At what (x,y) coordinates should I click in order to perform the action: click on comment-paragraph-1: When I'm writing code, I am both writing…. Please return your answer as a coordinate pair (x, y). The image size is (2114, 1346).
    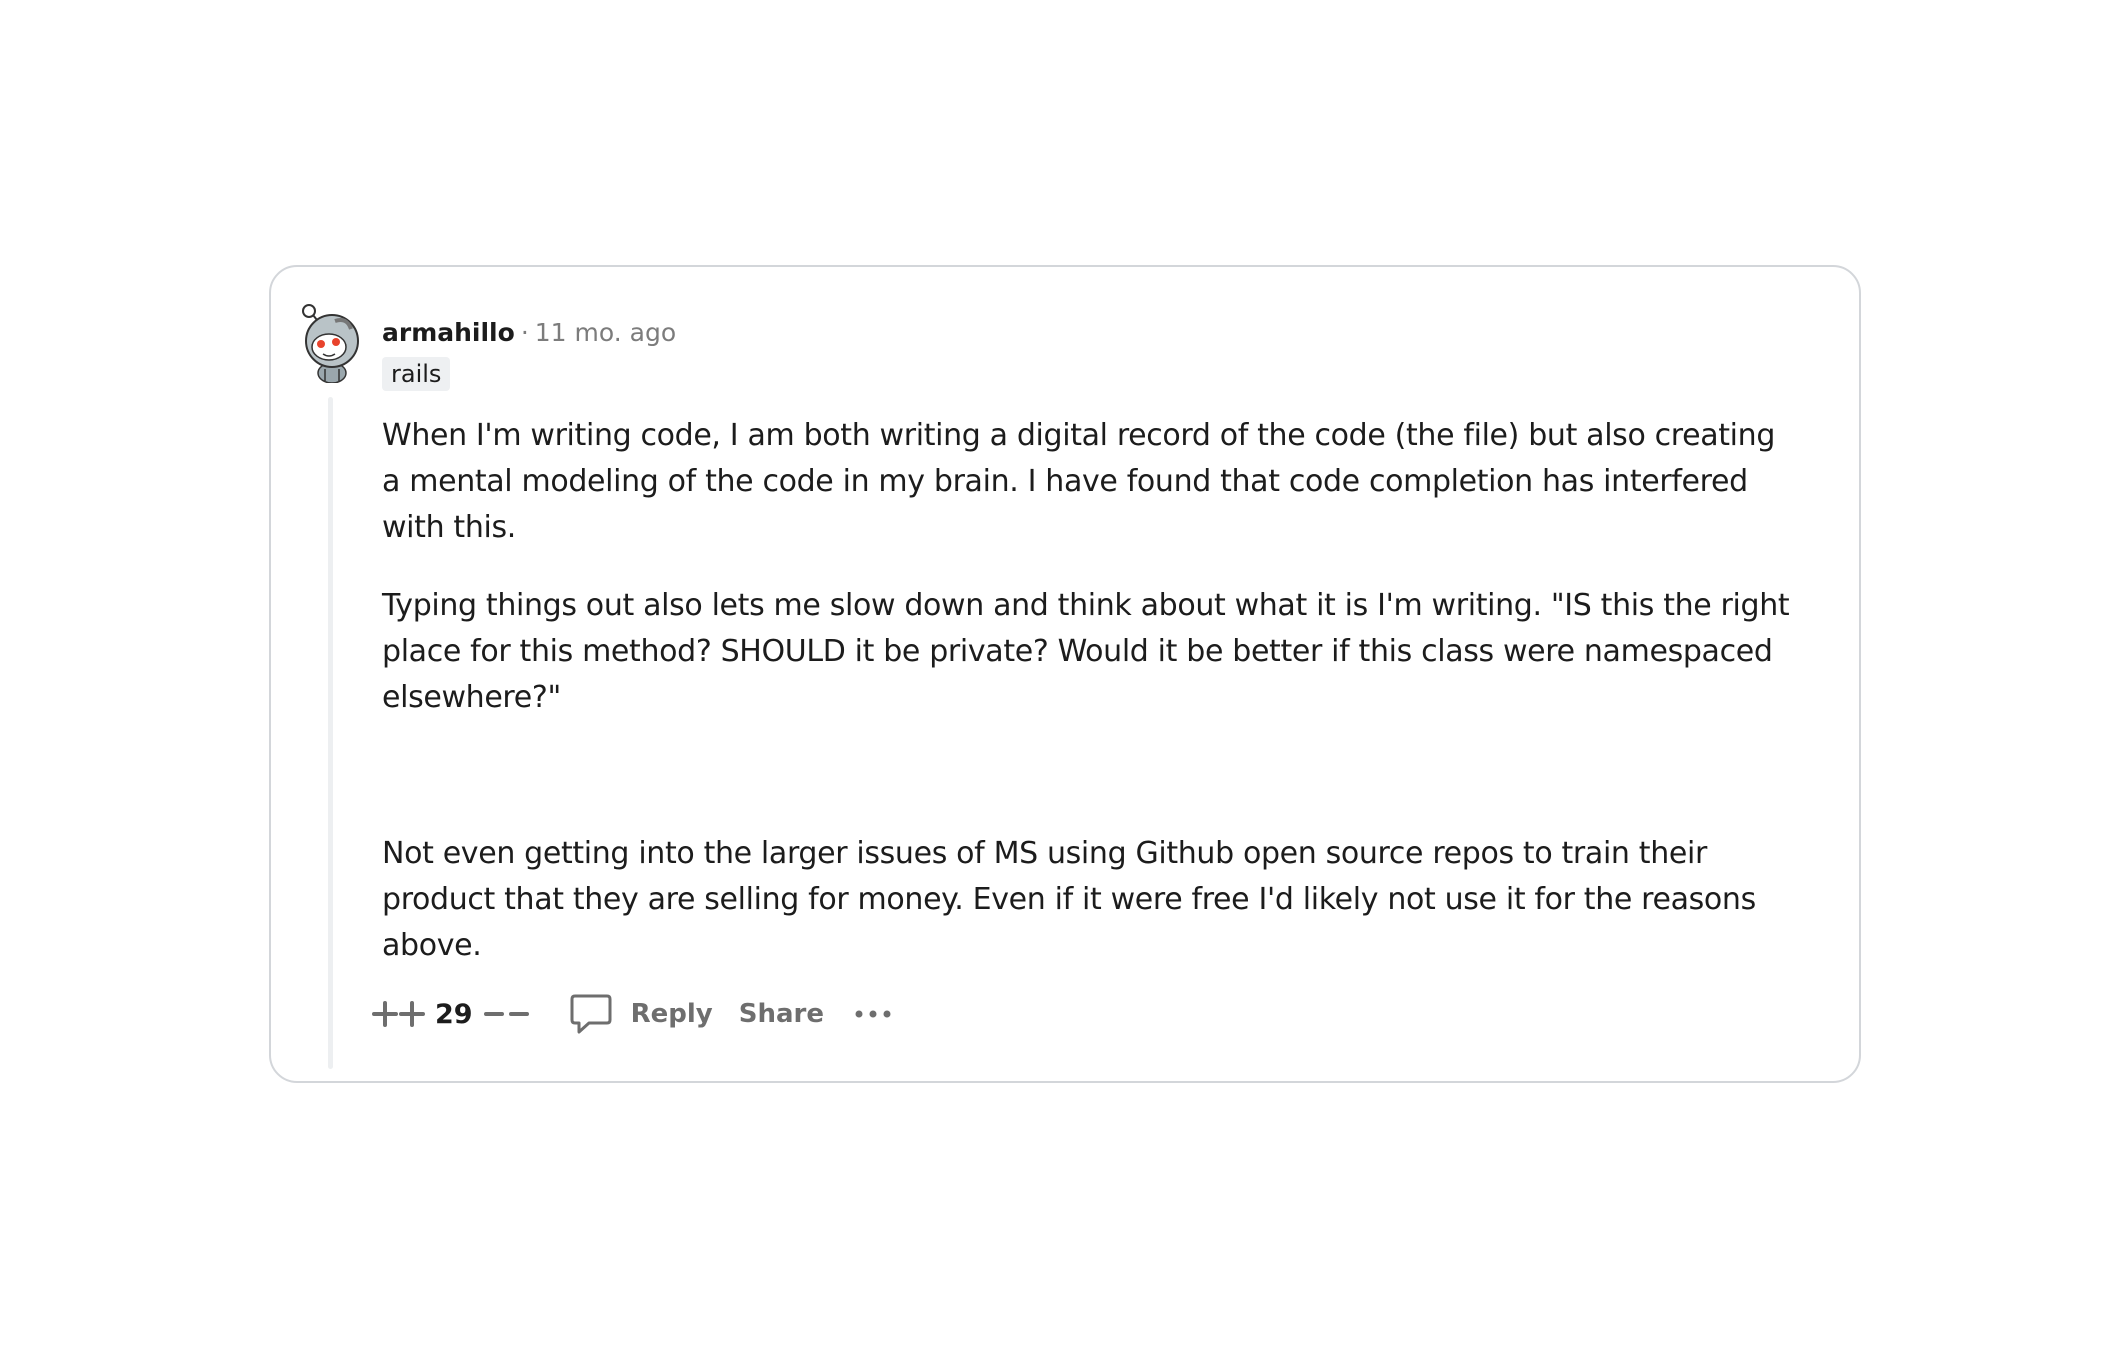
    Looking at the image, I should click on (1092, 482).